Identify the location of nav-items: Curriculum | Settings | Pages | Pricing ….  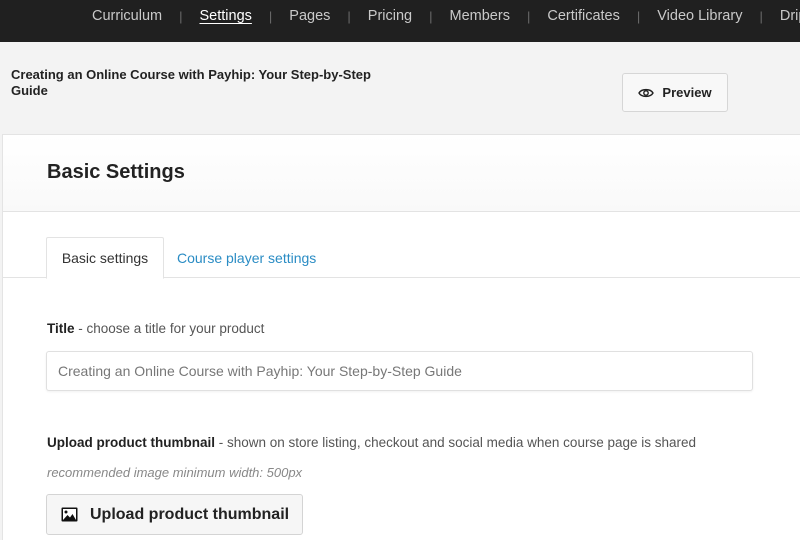
(446, 16).